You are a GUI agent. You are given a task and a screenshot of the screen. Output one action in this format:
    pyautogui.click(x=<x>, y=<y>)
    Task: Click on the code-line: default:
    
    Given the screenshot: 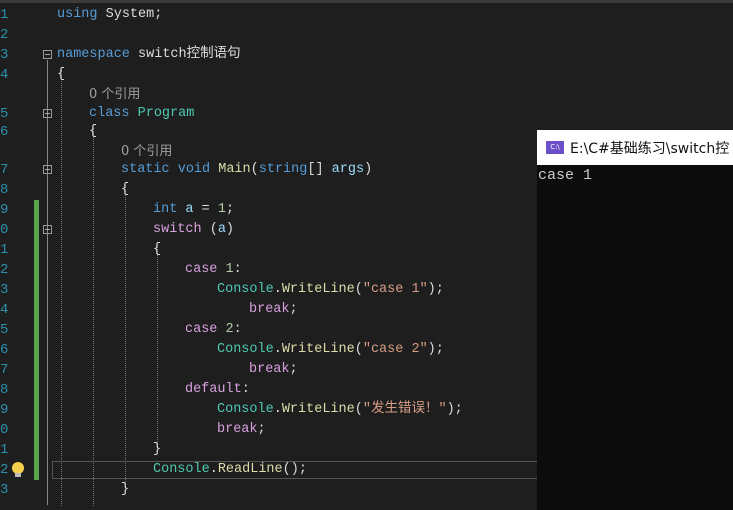 What is the action you would take?
    pyautogui.click(x=217, y=390)
    